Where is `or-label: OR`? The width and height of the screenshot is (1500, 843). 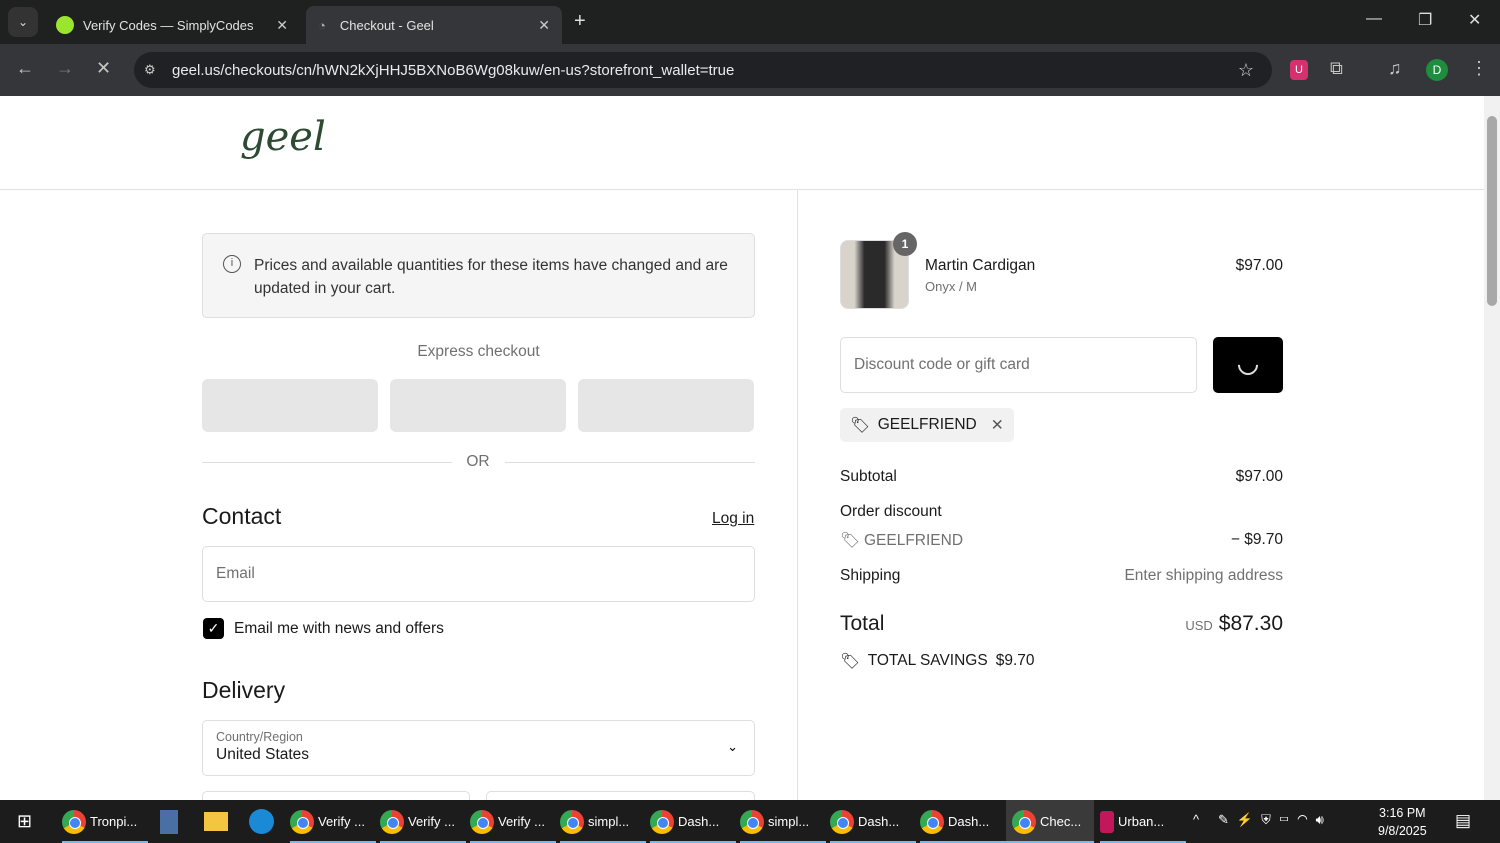 or-label: OR is located at coordinates (478, 461).